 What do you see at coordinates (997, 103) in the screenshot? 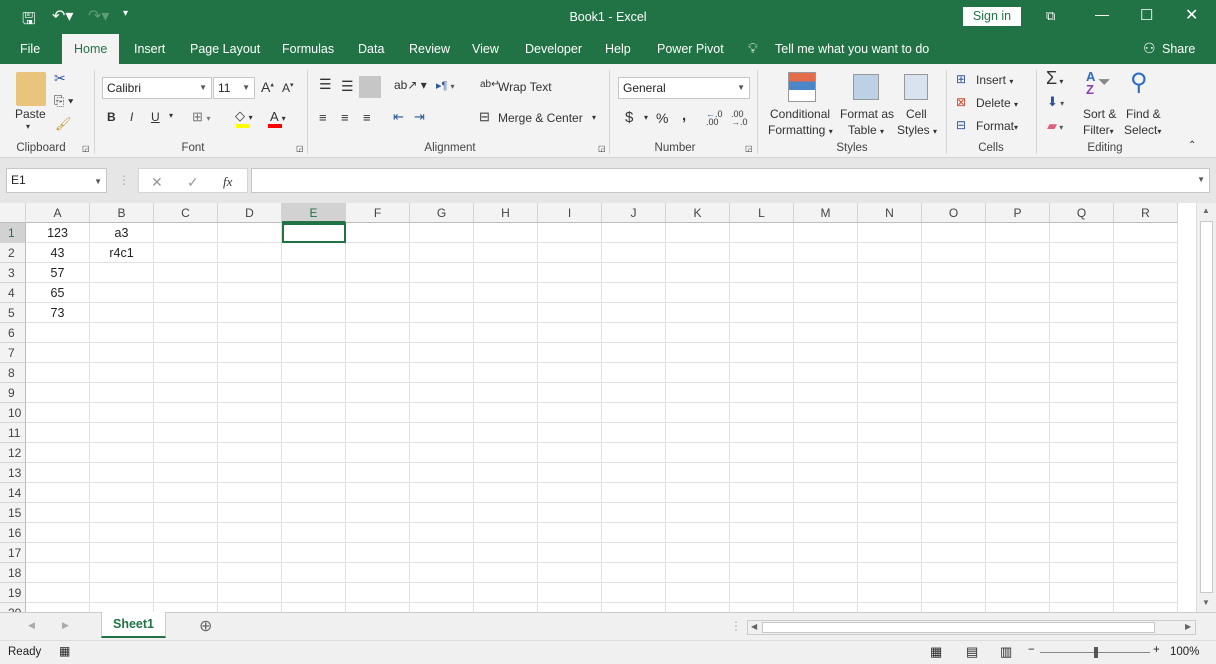
I see `delete-cells-button: Delete ▾` at bounding box center [997, 103].